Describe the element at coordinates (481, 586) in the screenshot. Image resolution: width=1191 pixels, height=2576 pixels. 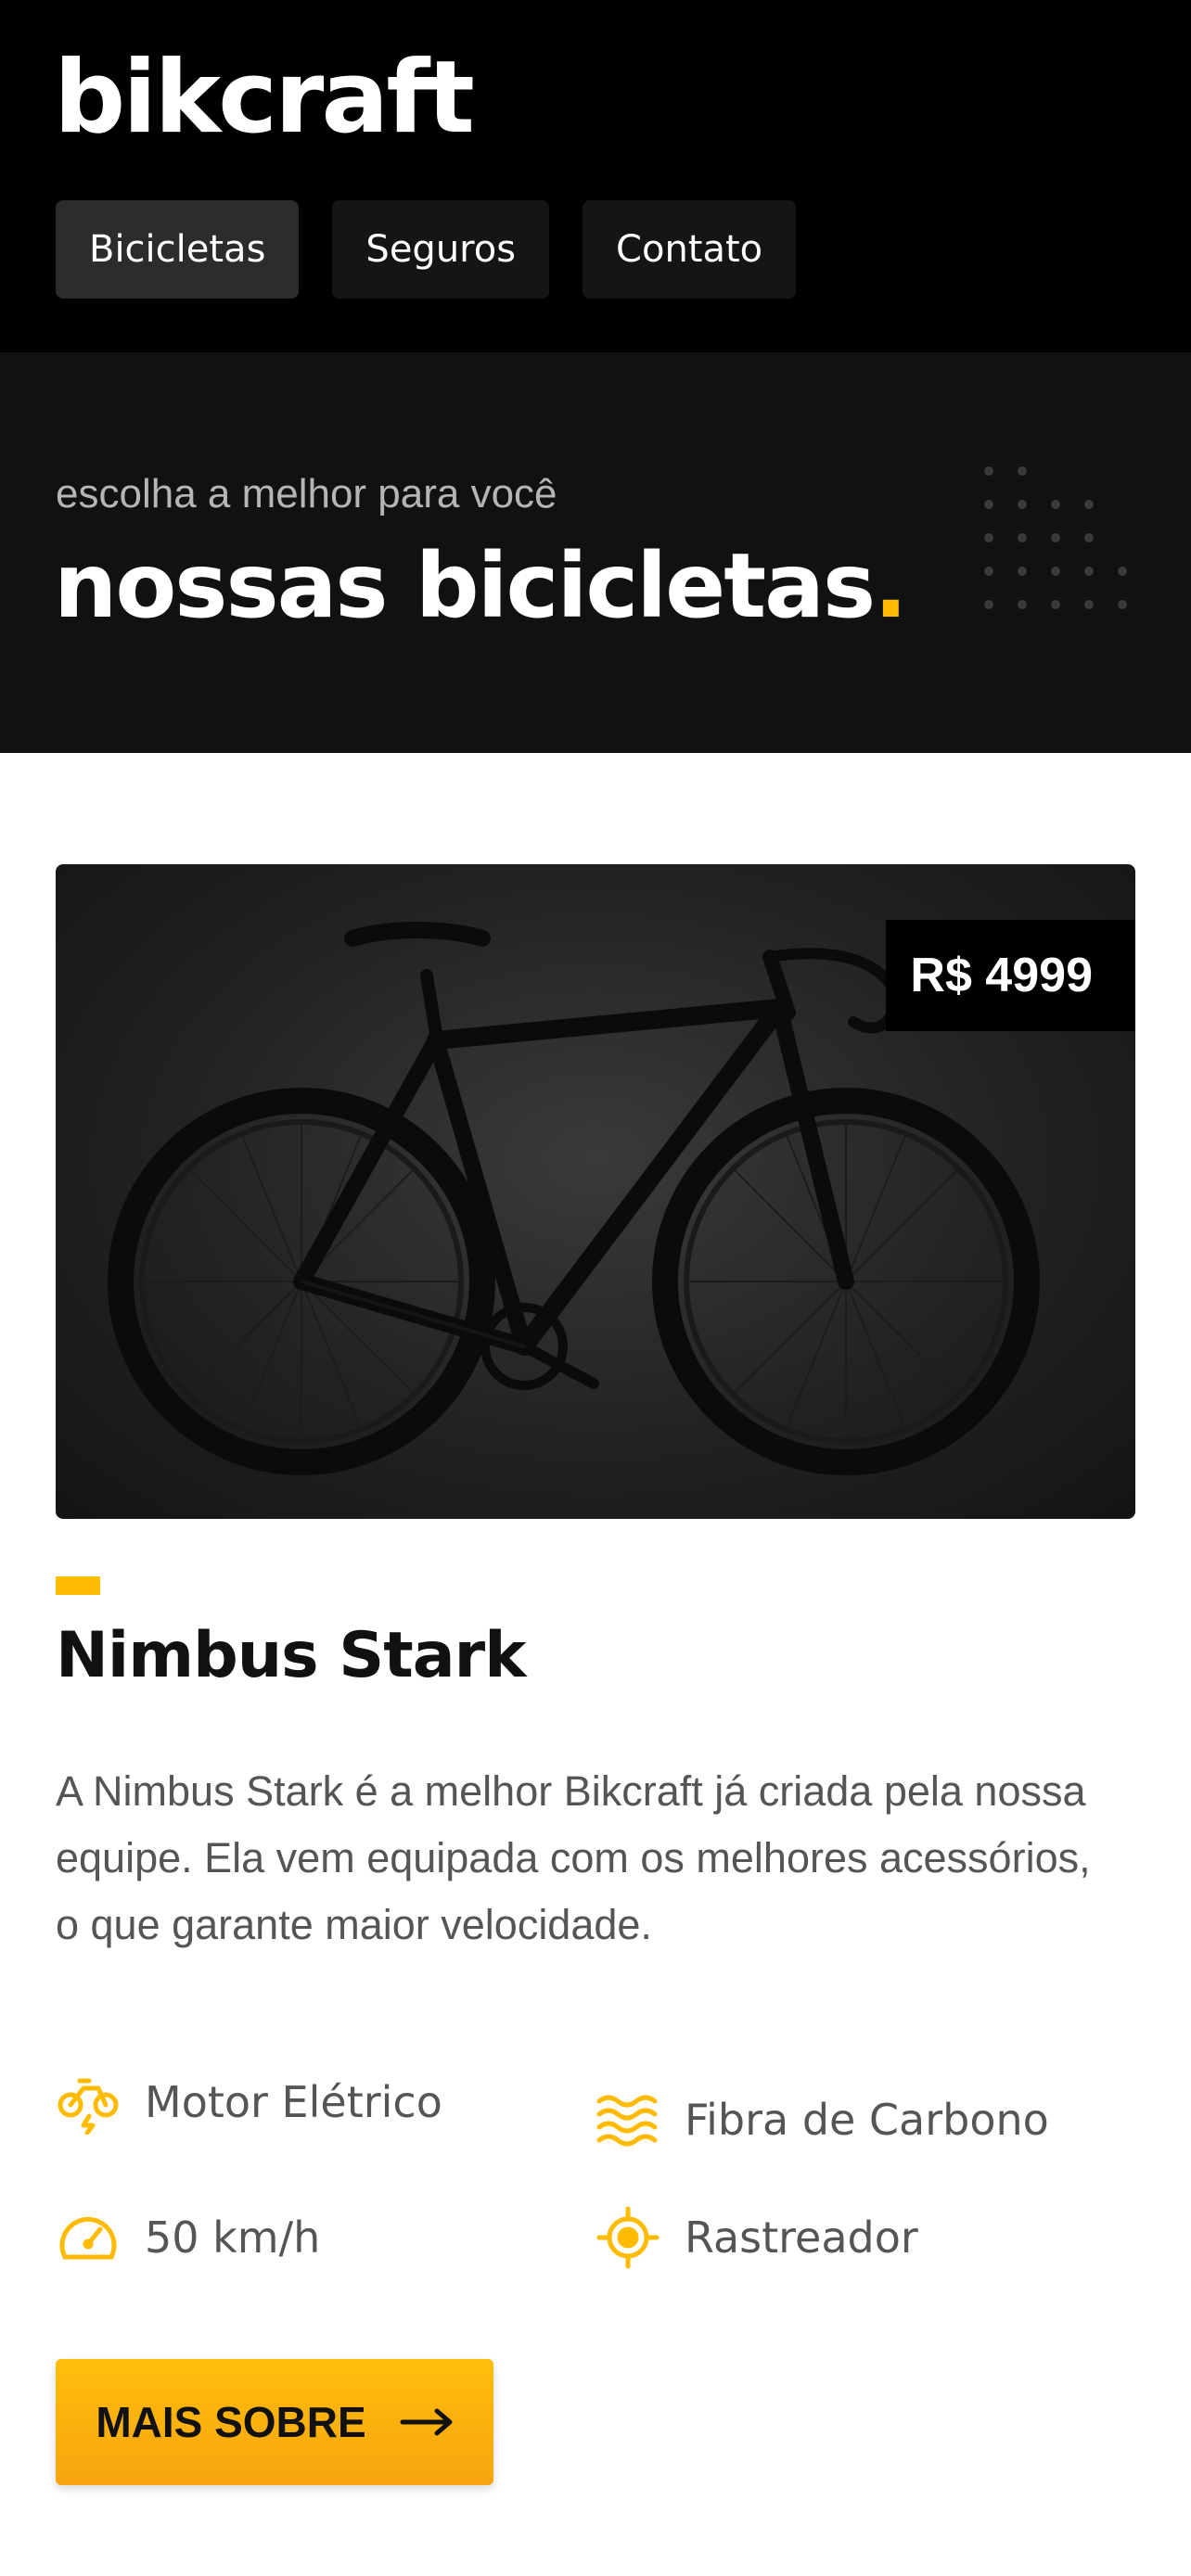
I see `page-title: nossas bicicletas.` at that location.